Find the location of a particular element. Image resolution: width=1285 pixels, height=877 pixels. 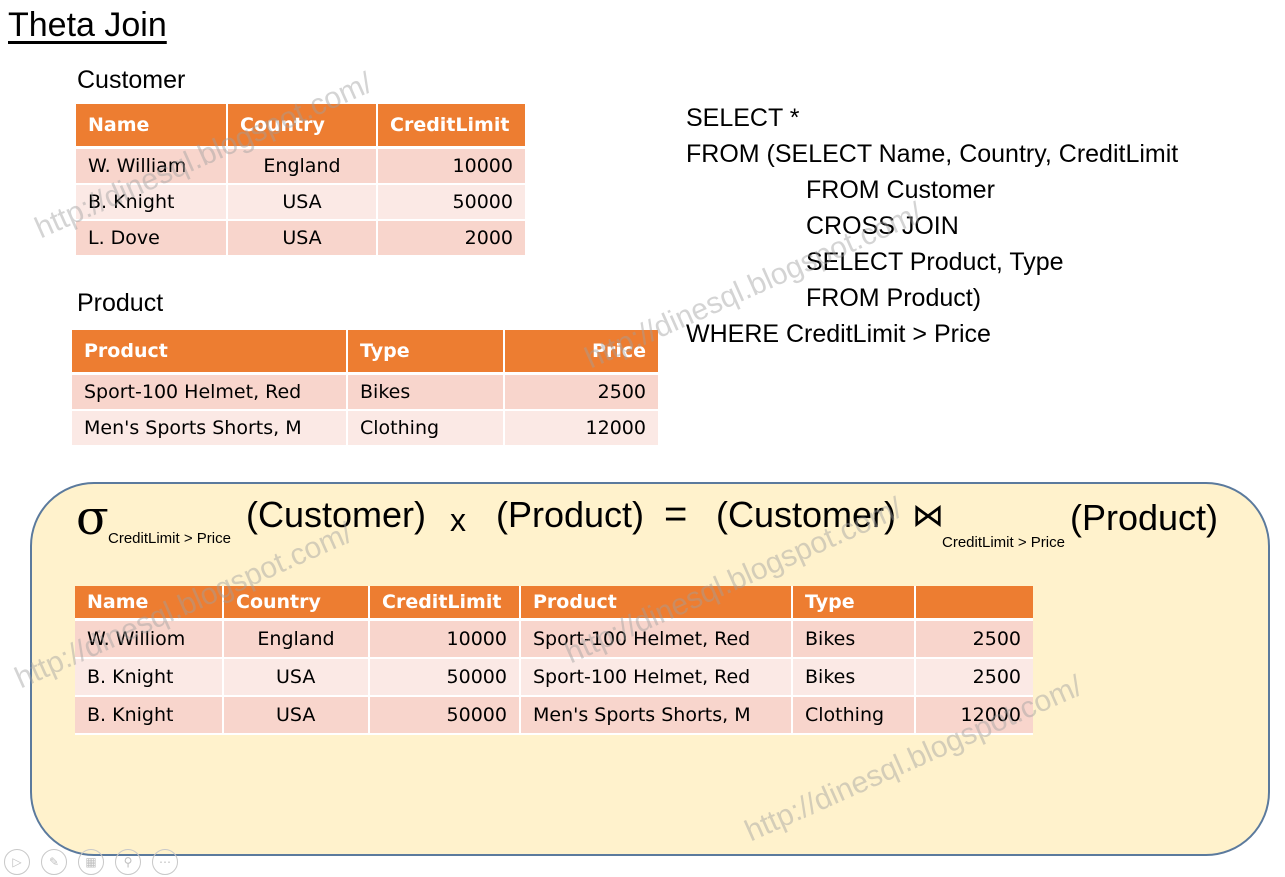

cell: W. William is located at coordinates (152, 167).